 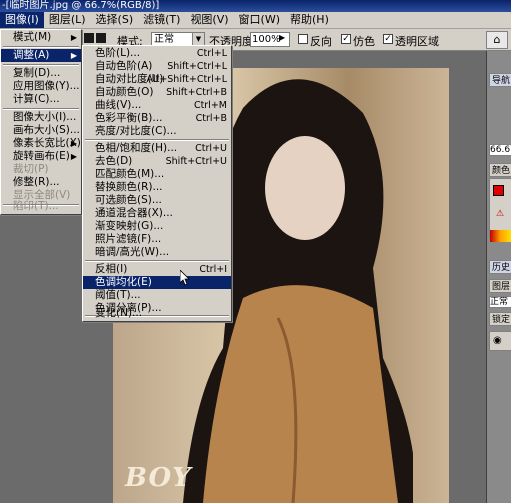 I want to click on dither-checkbox: ✓, so click(x=346, y=39).